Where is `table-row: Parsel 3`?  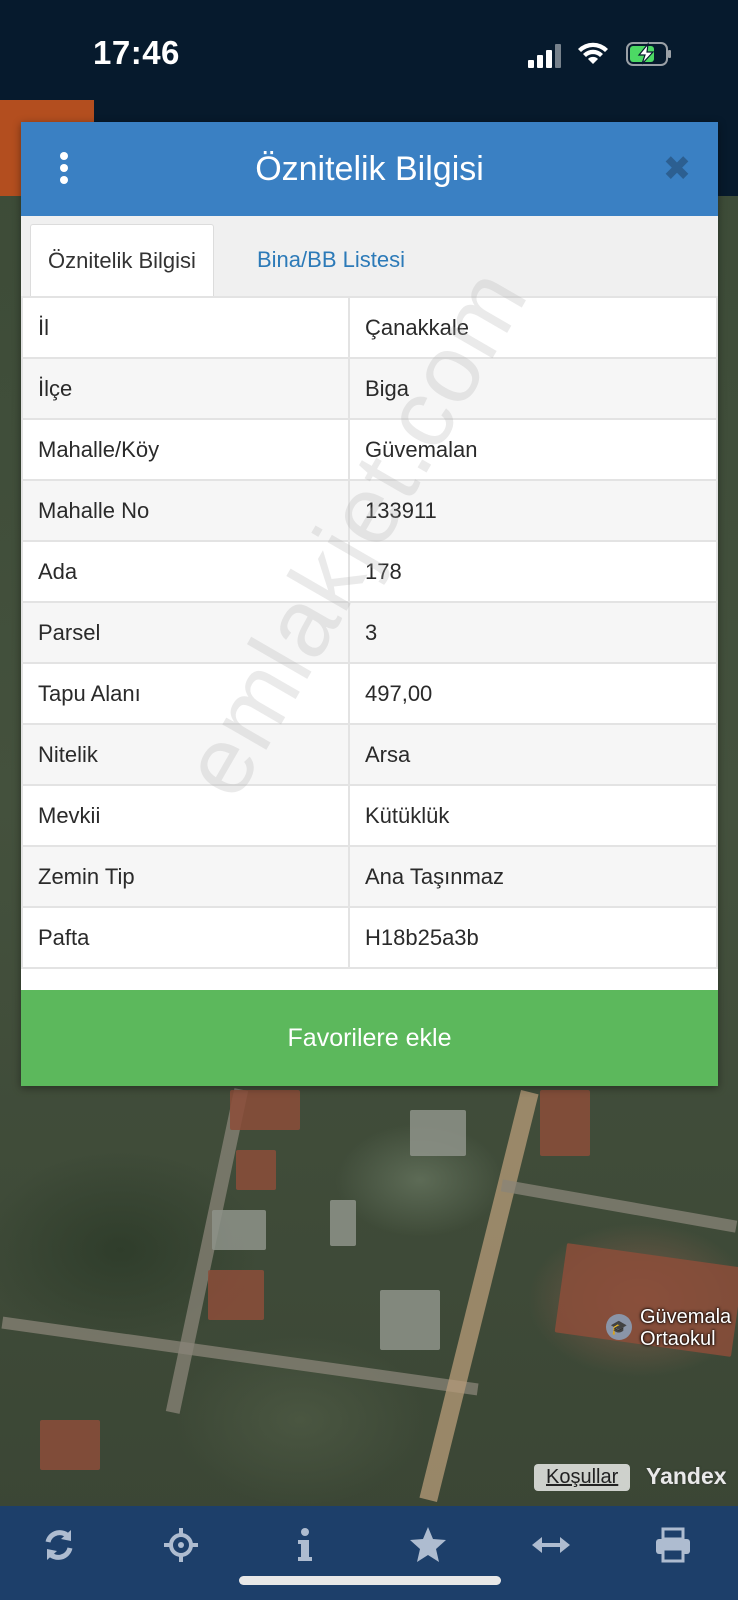 table-row: Parsel 3 is located at coordinates (369, 632).